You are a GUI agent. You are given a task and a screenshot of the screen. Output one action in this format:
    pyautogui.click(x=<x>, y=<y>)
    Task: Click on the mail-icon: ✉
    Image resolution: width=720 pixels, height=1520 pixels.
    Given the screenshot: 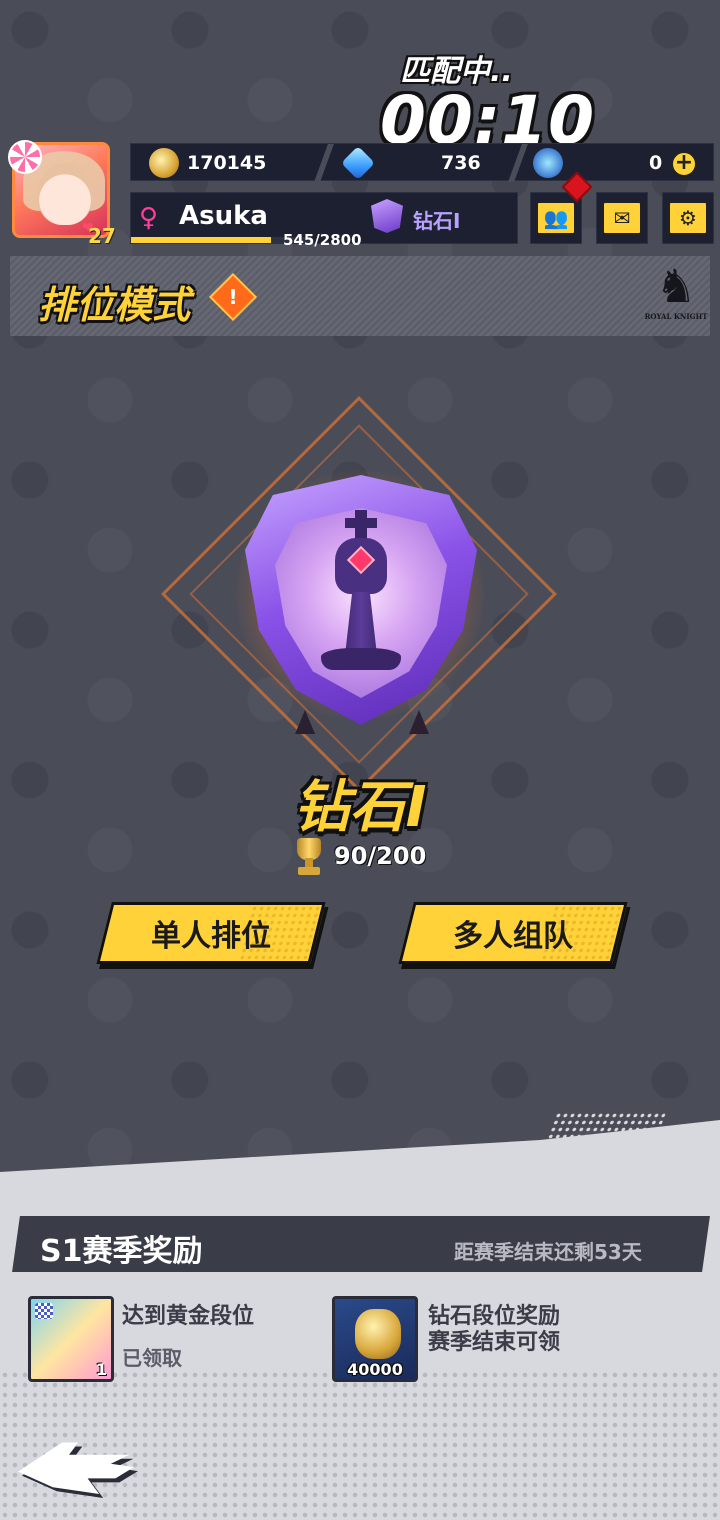 What is the action you would take?
    pyautogui.click(x=622, y=218)
    